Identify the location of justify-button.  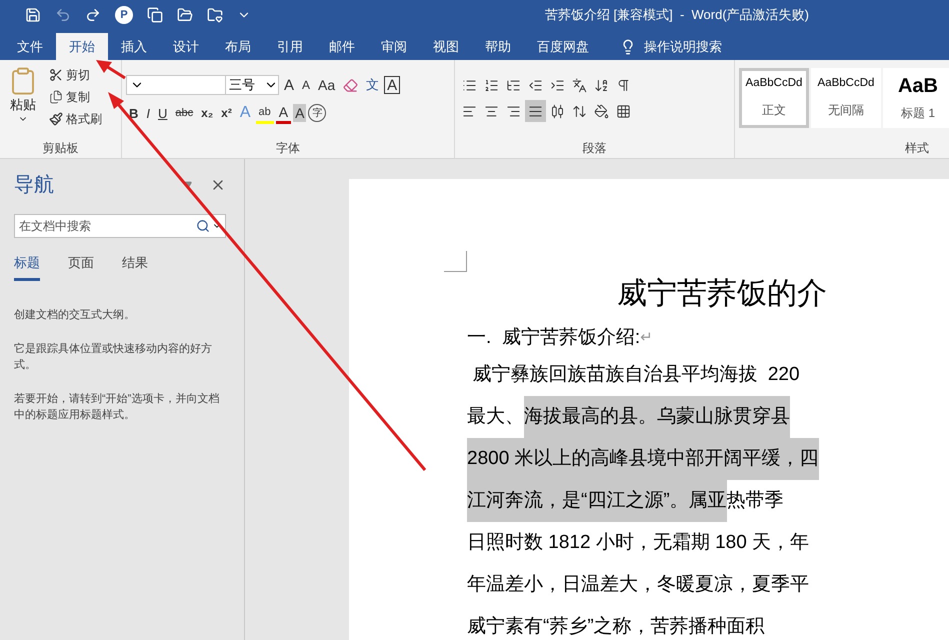
(535, 111).